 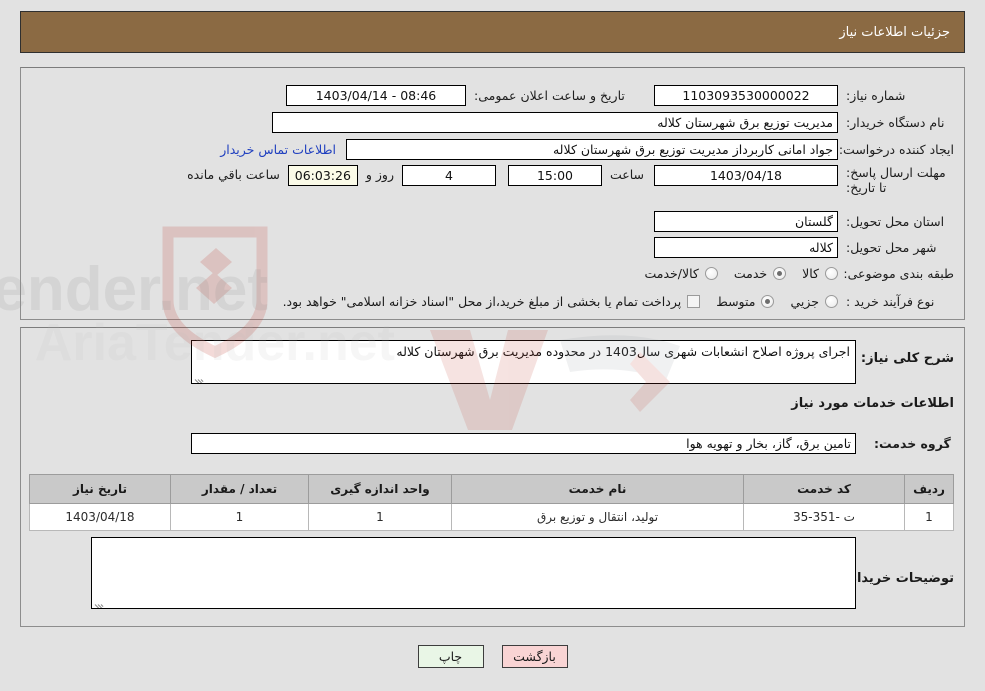 What do you see at coordinates (912, 443) in the screenshot?
I see `service-group-label: گروه خدمت:` at bounding box center [912, 443].